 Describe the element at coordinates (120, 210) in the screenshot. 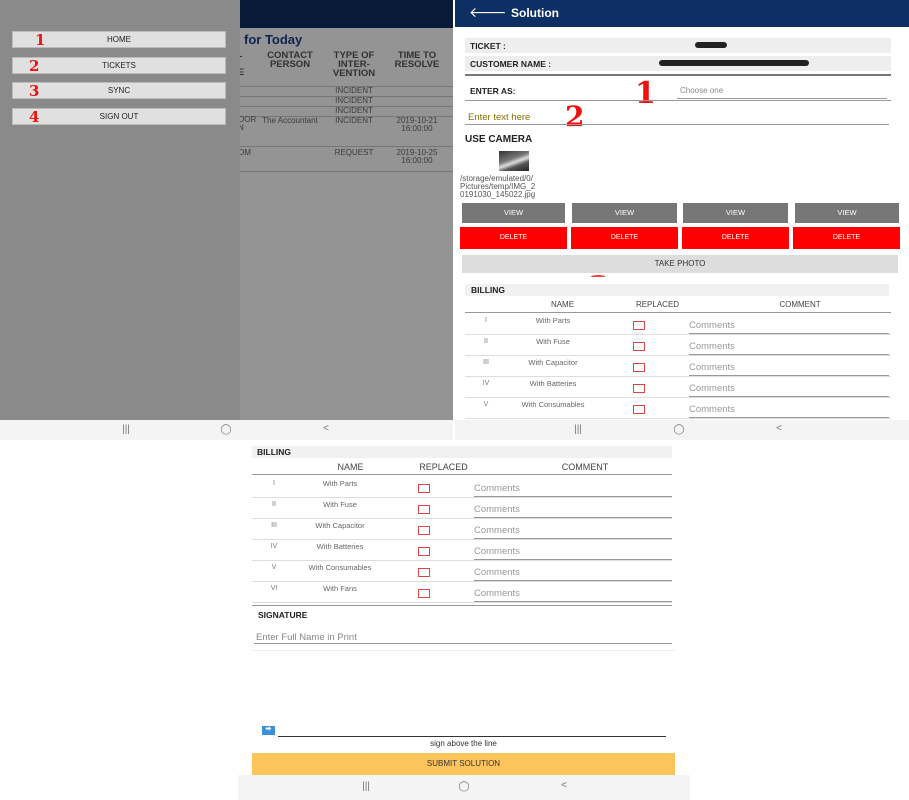

I see `navigation-drawer: HOME 1 TICKETS 2 SYNC 3 SIGN OUT 4` at that location.